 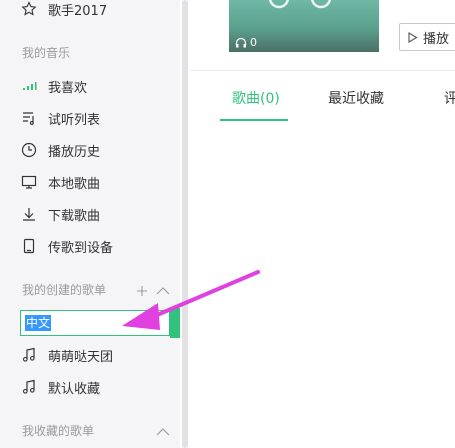 I want to click on scrollbar-thumb, so click(x=185, y=224).